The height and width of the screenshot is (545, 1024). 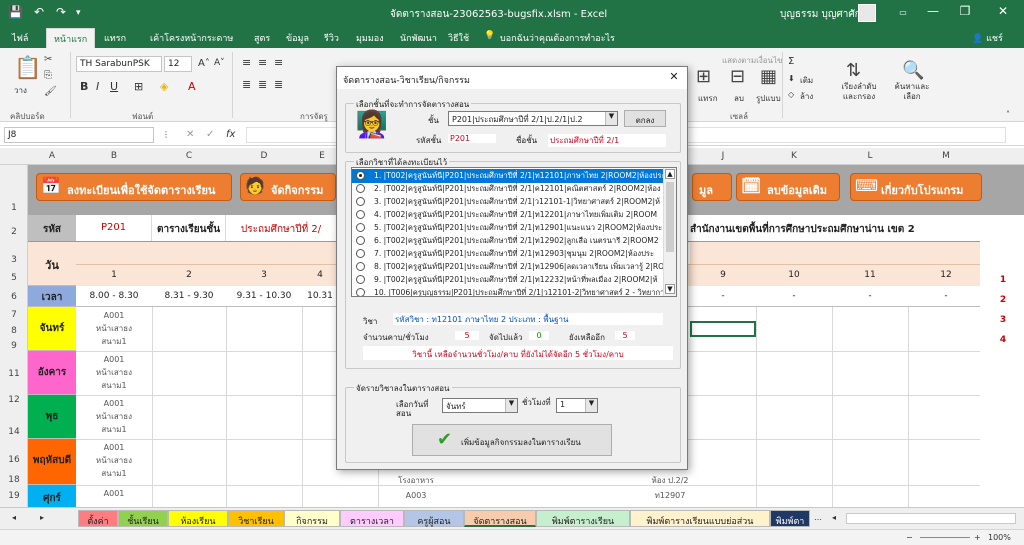 What do you see at coordinates (670, 174) in the screenshot?
I see `scroll-up-icon: ▲` at bounding box center [670, 174].